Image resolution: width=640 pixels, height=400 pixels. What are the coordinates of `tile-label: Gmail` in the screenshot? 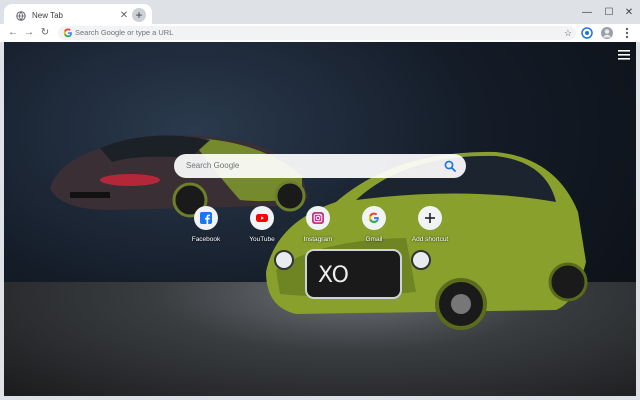 It's located at (374, 239).